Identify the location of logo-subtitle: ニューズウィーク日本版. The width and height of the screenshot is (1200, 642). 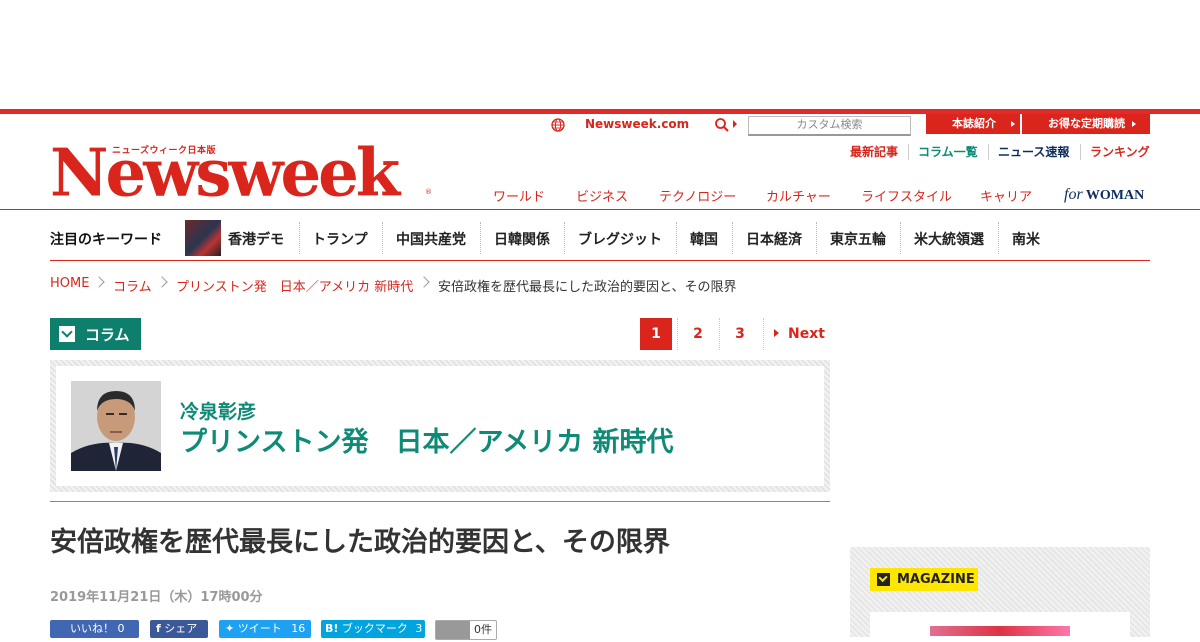
(164, 151).